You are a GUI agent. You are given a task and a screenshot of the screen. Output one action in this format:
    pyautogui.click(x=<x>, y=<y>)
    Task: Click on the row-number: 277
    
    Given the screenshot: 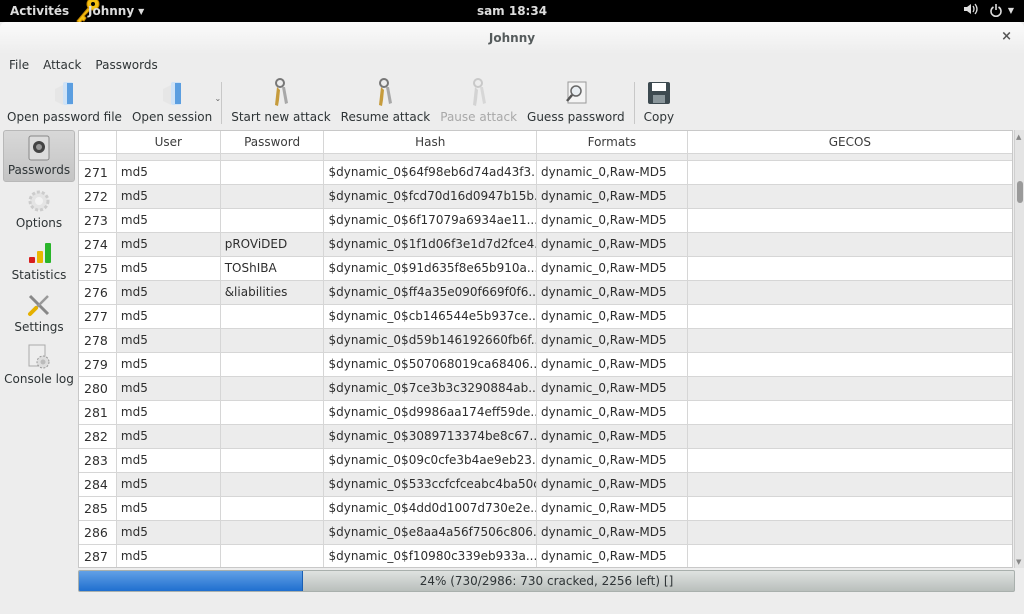 What is the action you would take?
    pyautogui.click(x=98, y=316)
    